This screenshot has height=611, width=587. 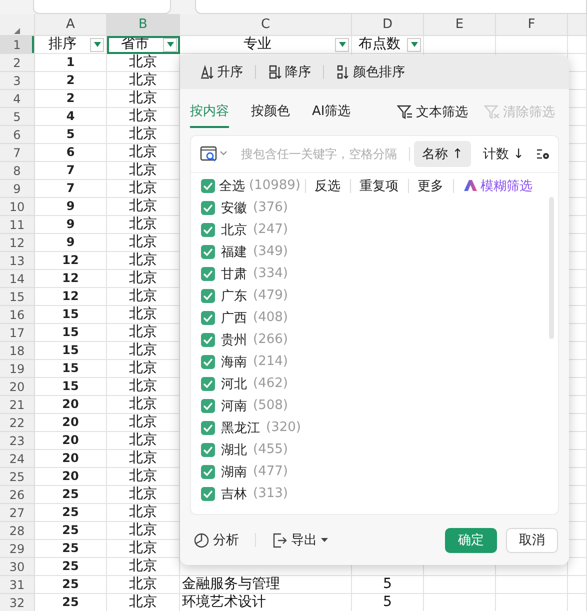 I want to click on row-header: 26, so click(x=17, y=495).